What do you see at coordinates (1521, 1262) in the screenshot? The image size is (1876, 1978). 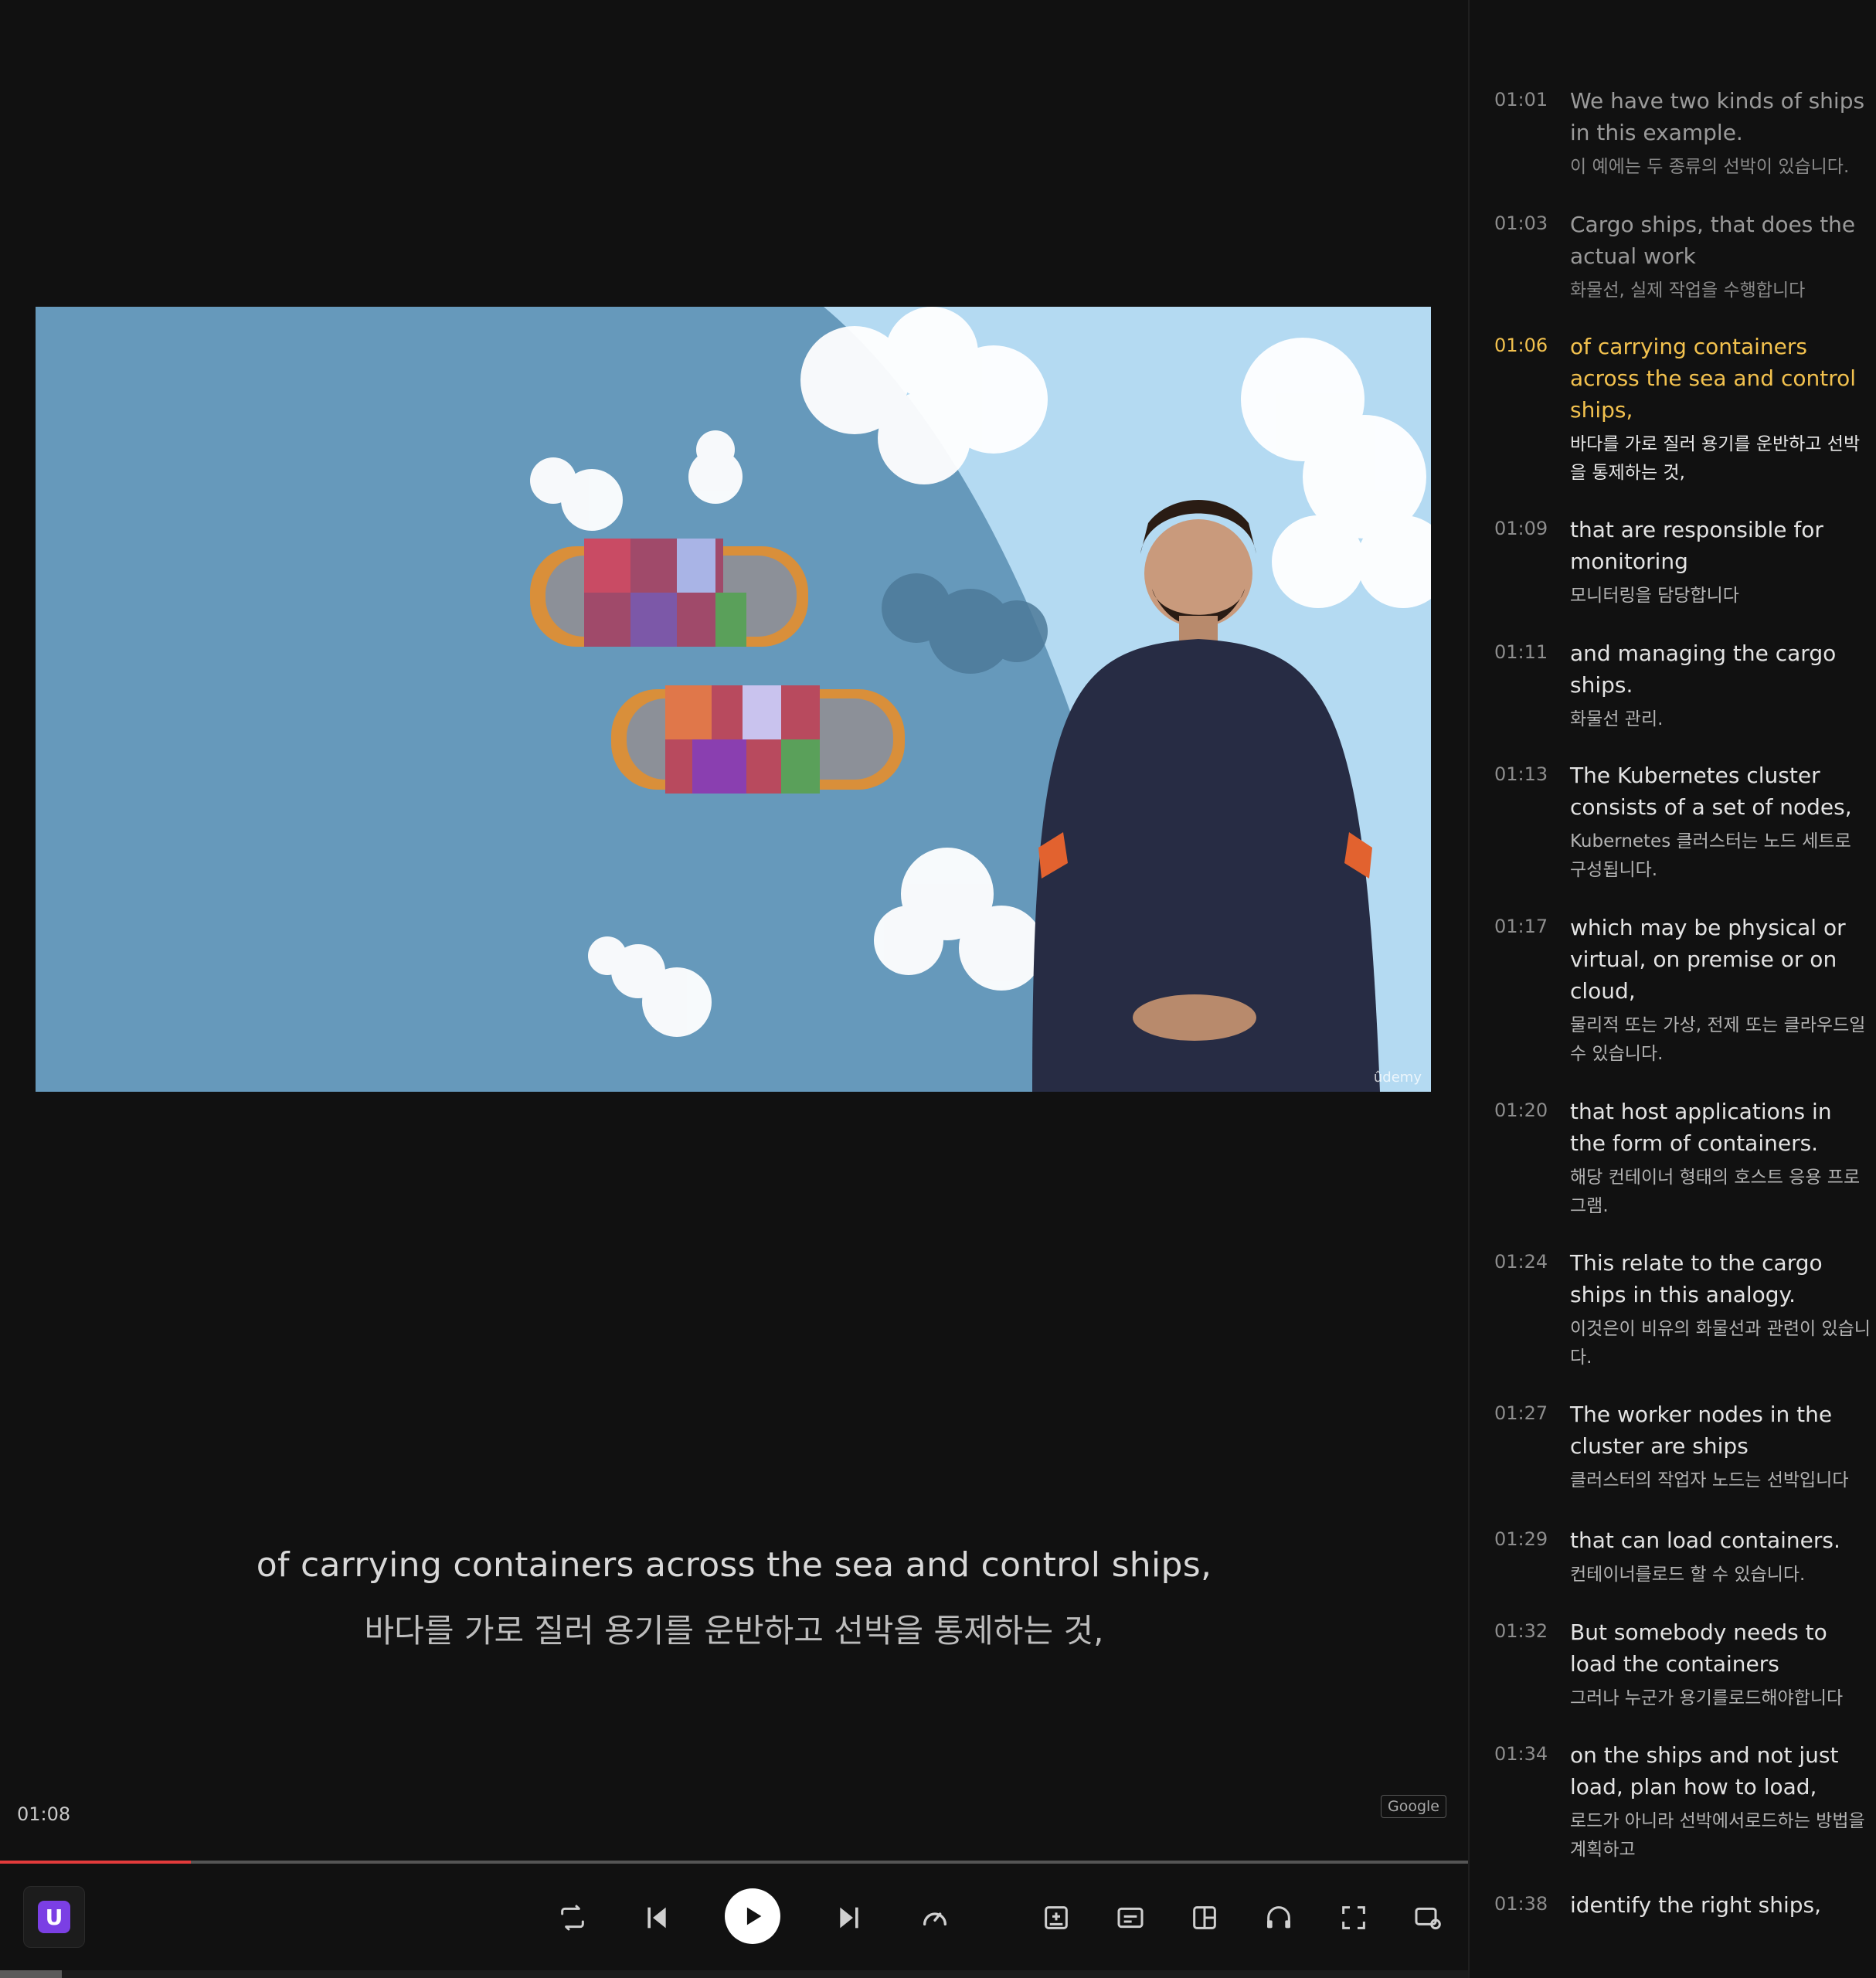 I see `cue-timestamp: 01:24` at bounding box center [1521, 1262].